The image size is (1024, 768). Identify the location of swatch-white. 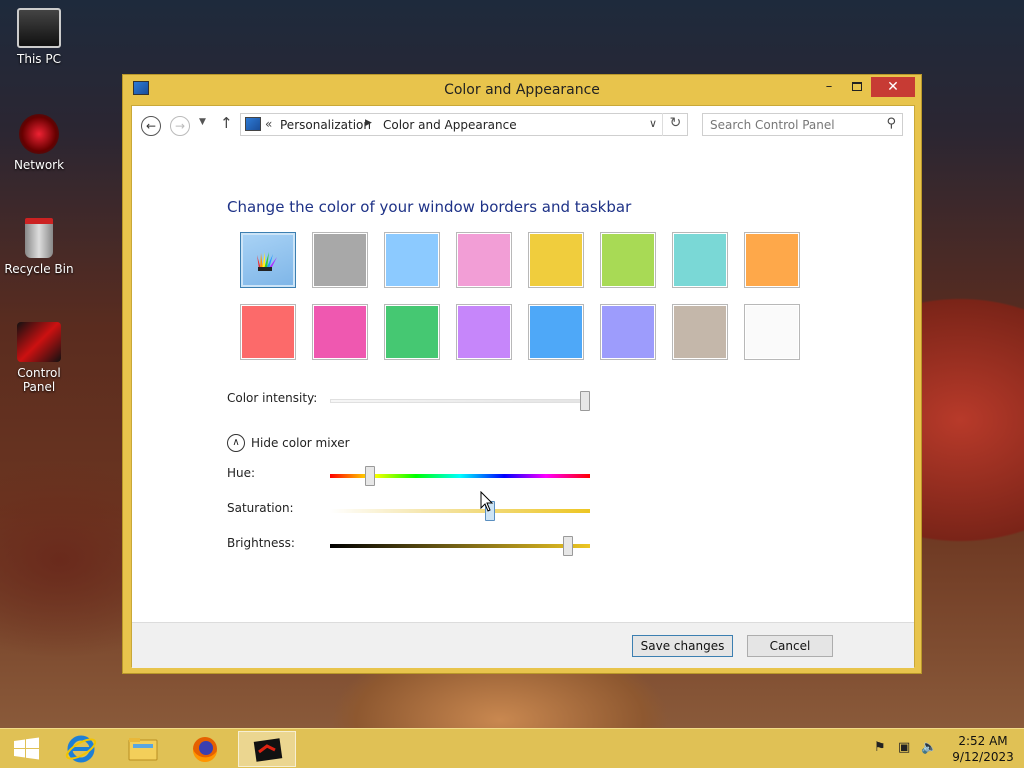
(772, 332).